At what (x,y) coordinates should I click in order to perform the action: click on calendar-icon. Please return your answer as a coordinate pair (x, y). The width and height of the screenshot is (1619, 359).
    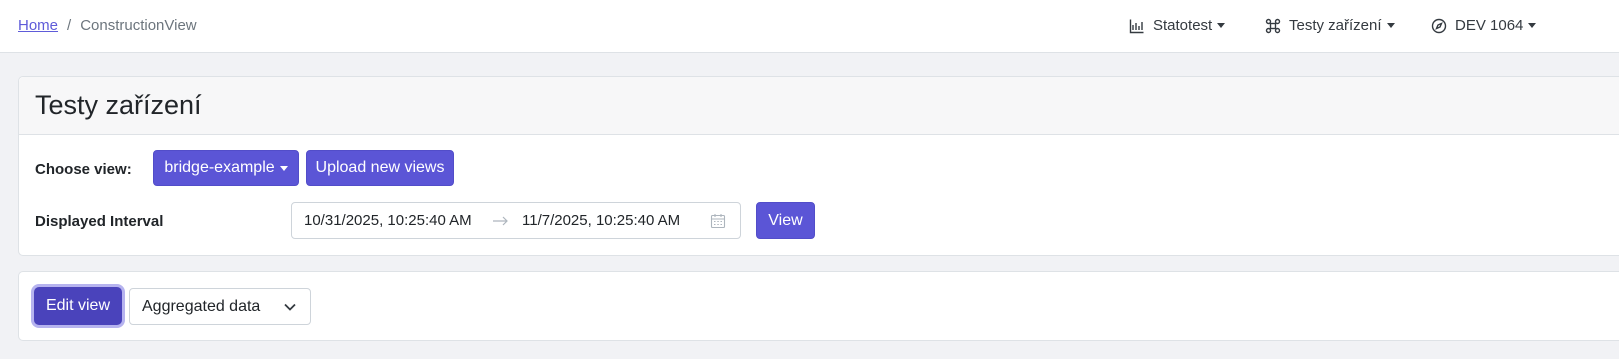
    Looking at the image, I should click on (718, 221).